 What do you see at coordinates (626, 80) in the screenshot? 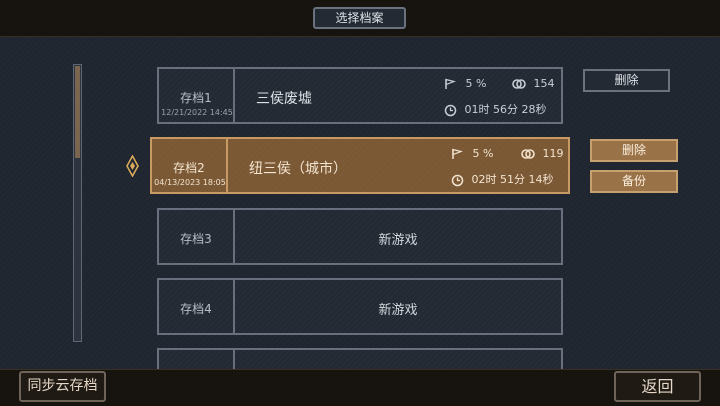
I see `delete-button-slot-1: 删除` at bounding box center [626, 80].